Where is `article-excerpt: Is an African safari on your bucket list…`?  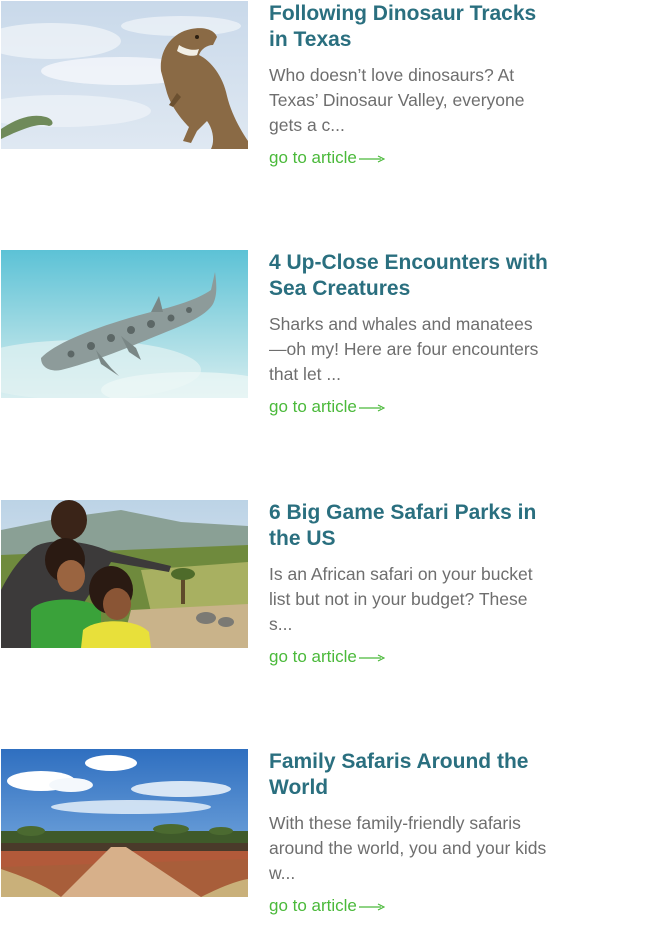 article-excerpt: Is an African safari on your bucket list… is located at coordinates (401, 599).